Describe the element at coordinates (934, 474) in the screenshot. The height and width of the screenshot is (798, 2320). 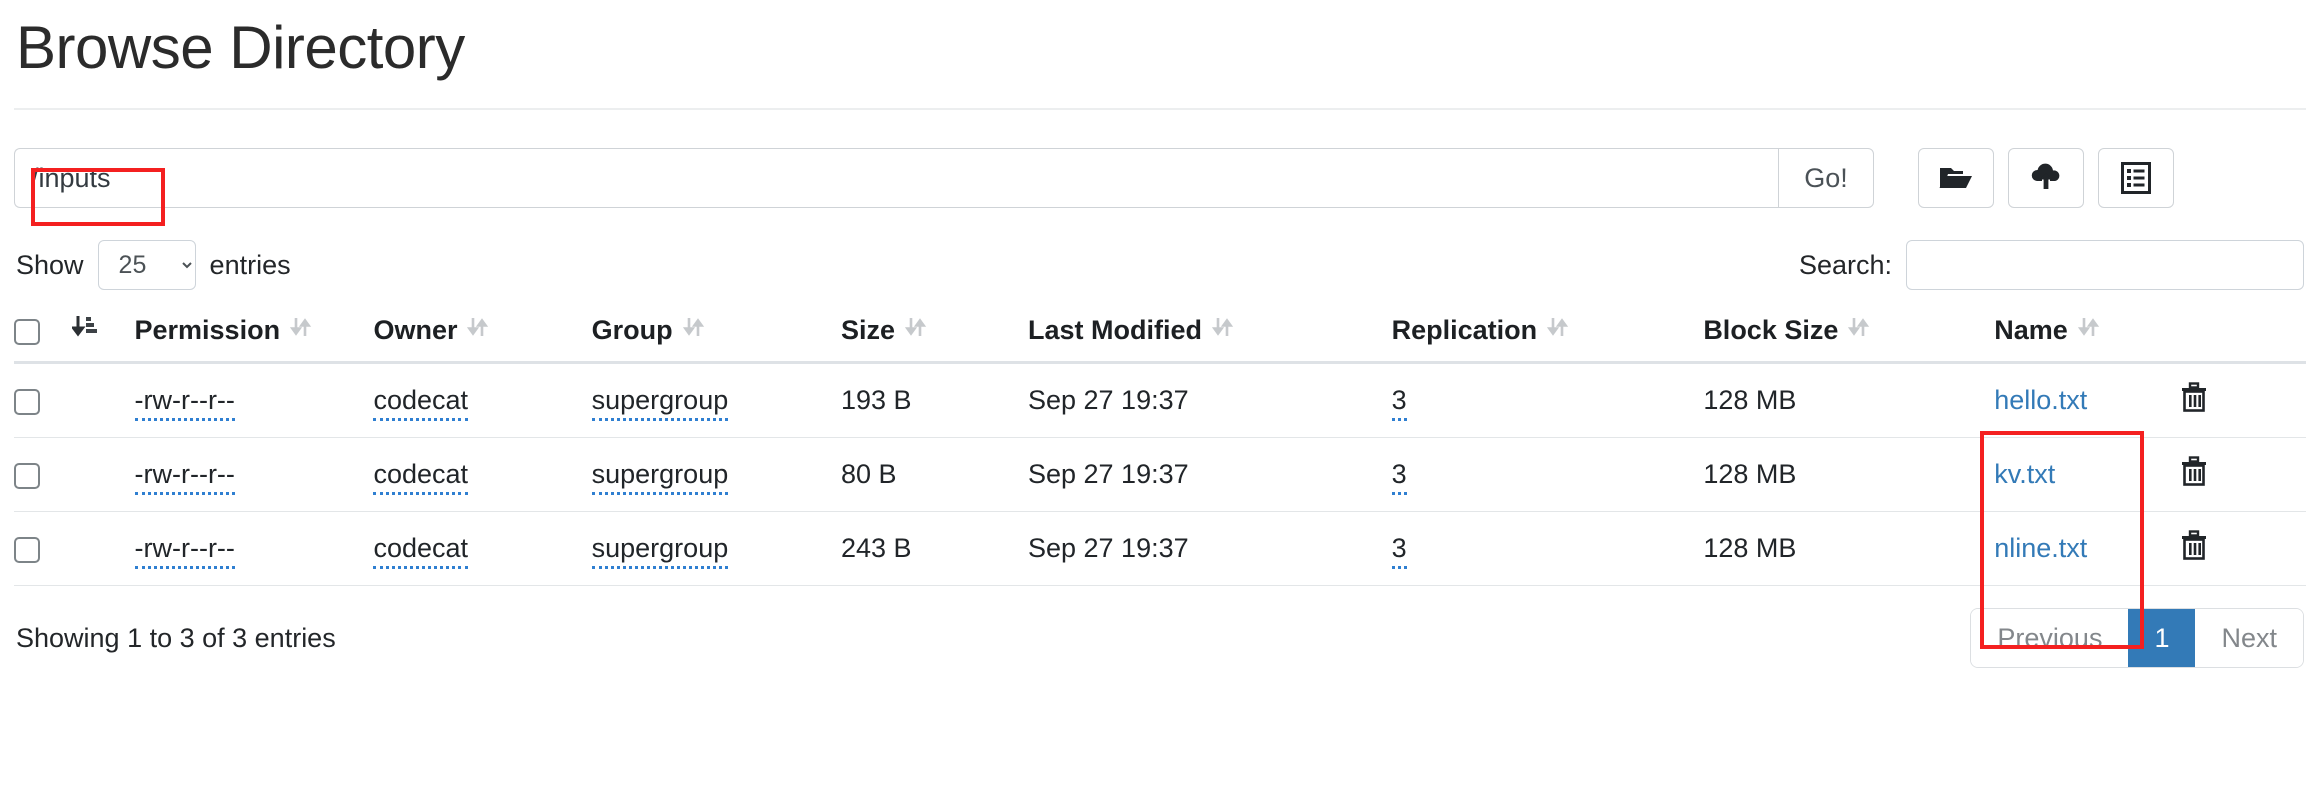
I see `cell-size: 80 B` at that location.